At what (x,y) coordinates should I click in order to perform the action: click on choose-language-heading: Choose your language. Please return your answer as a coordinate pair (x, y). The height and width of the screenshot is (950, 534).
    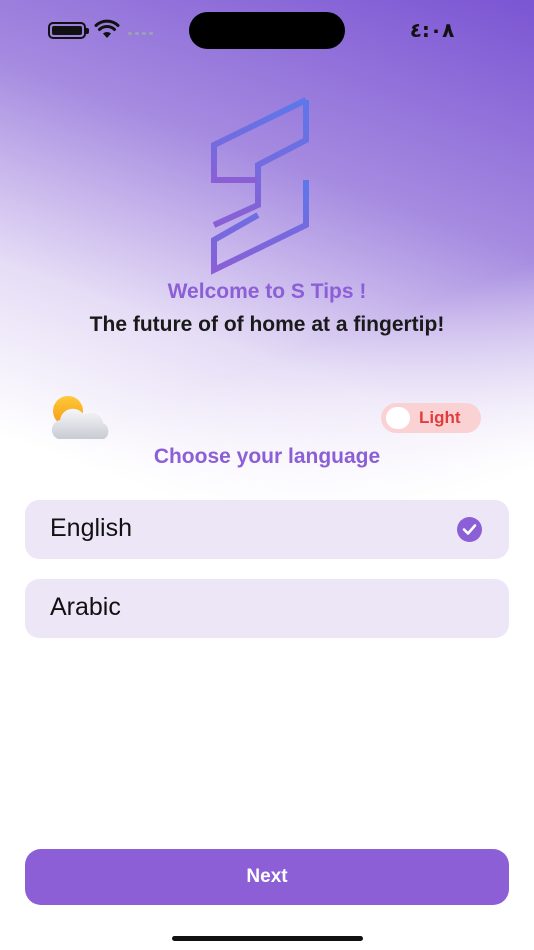
    Looking at the image, I should click on (267, 456).